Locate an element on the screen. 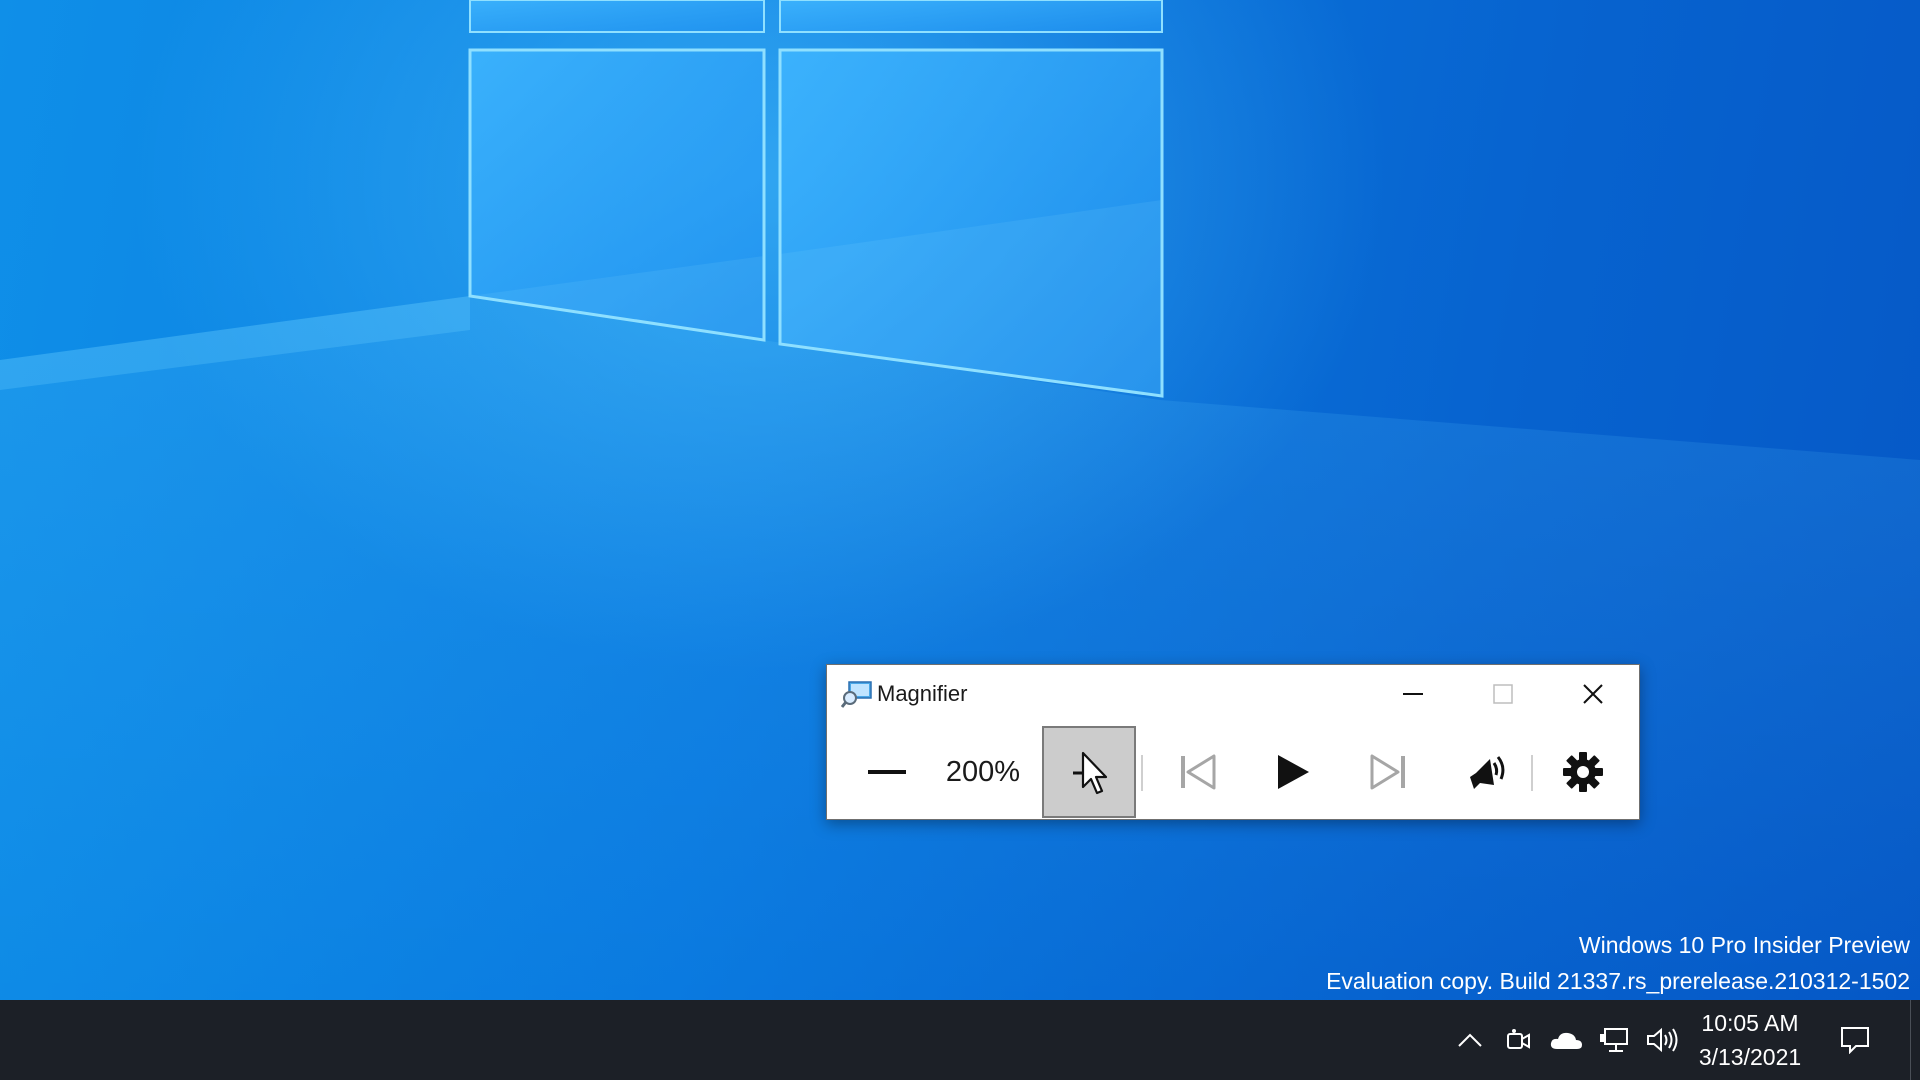 This screenshot has height=1080, width=1920. gear-icon is located at coordinates (1583, 772).